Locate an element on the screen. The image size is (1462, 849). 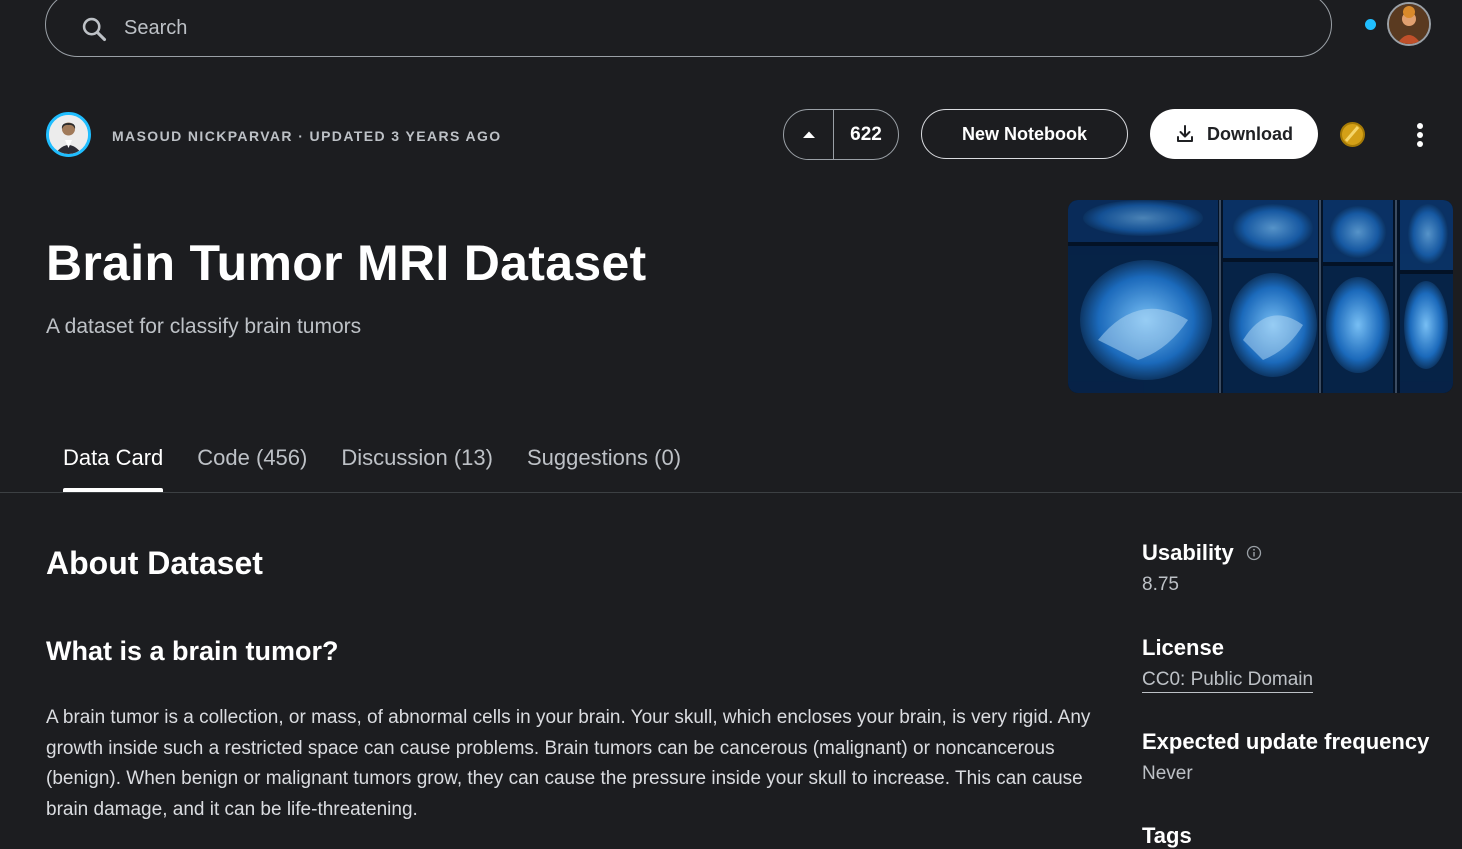
tab-data-card: Data Card is located at coordinates (113, 466).